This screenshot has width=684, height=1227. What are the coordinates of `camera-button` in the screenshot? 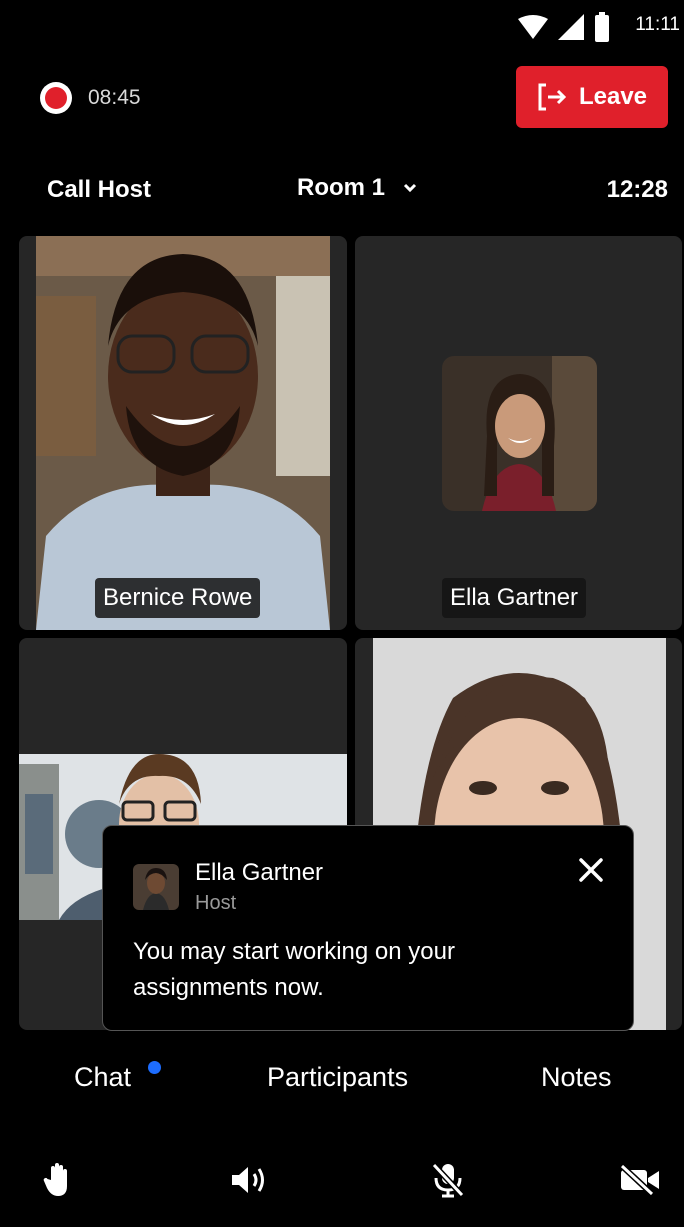 It's located at (640, 1180).